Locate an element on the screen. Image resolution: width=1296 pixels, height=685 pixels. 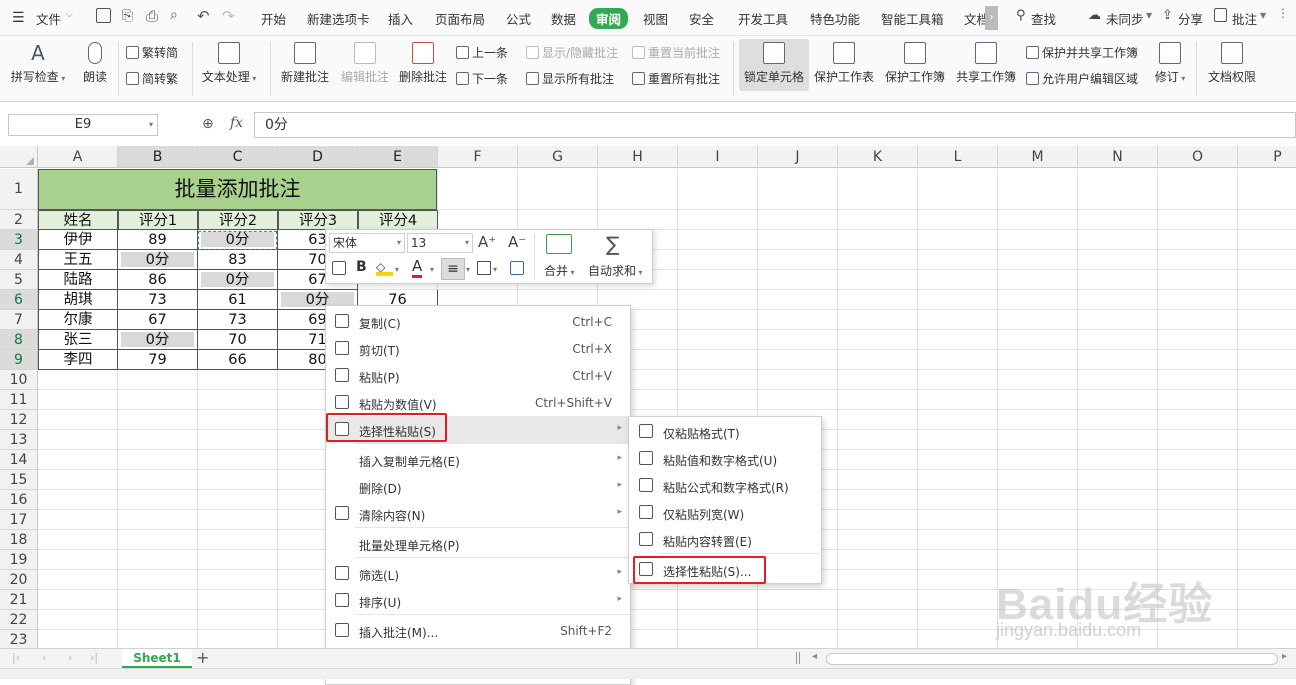
read-aloud-button: 朗读 is located at coordinates (95, 63).